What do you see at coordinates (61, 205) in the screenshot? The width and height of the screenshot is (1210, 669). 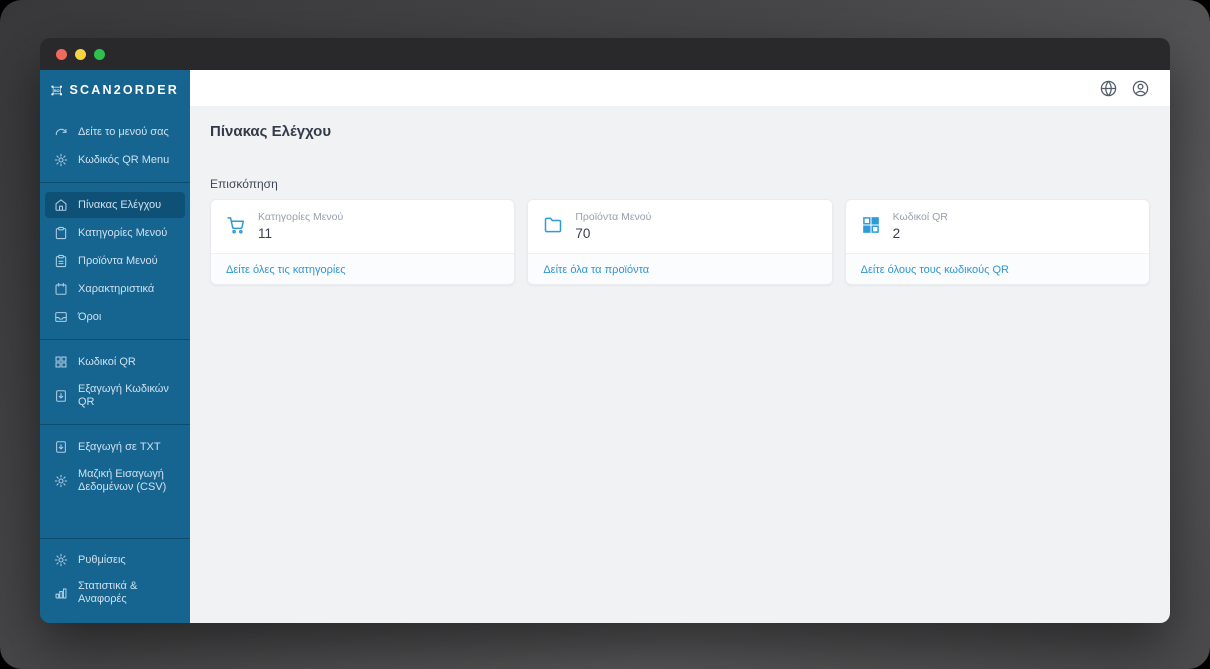 I see `home-icon` at bounding box center [61, 205].